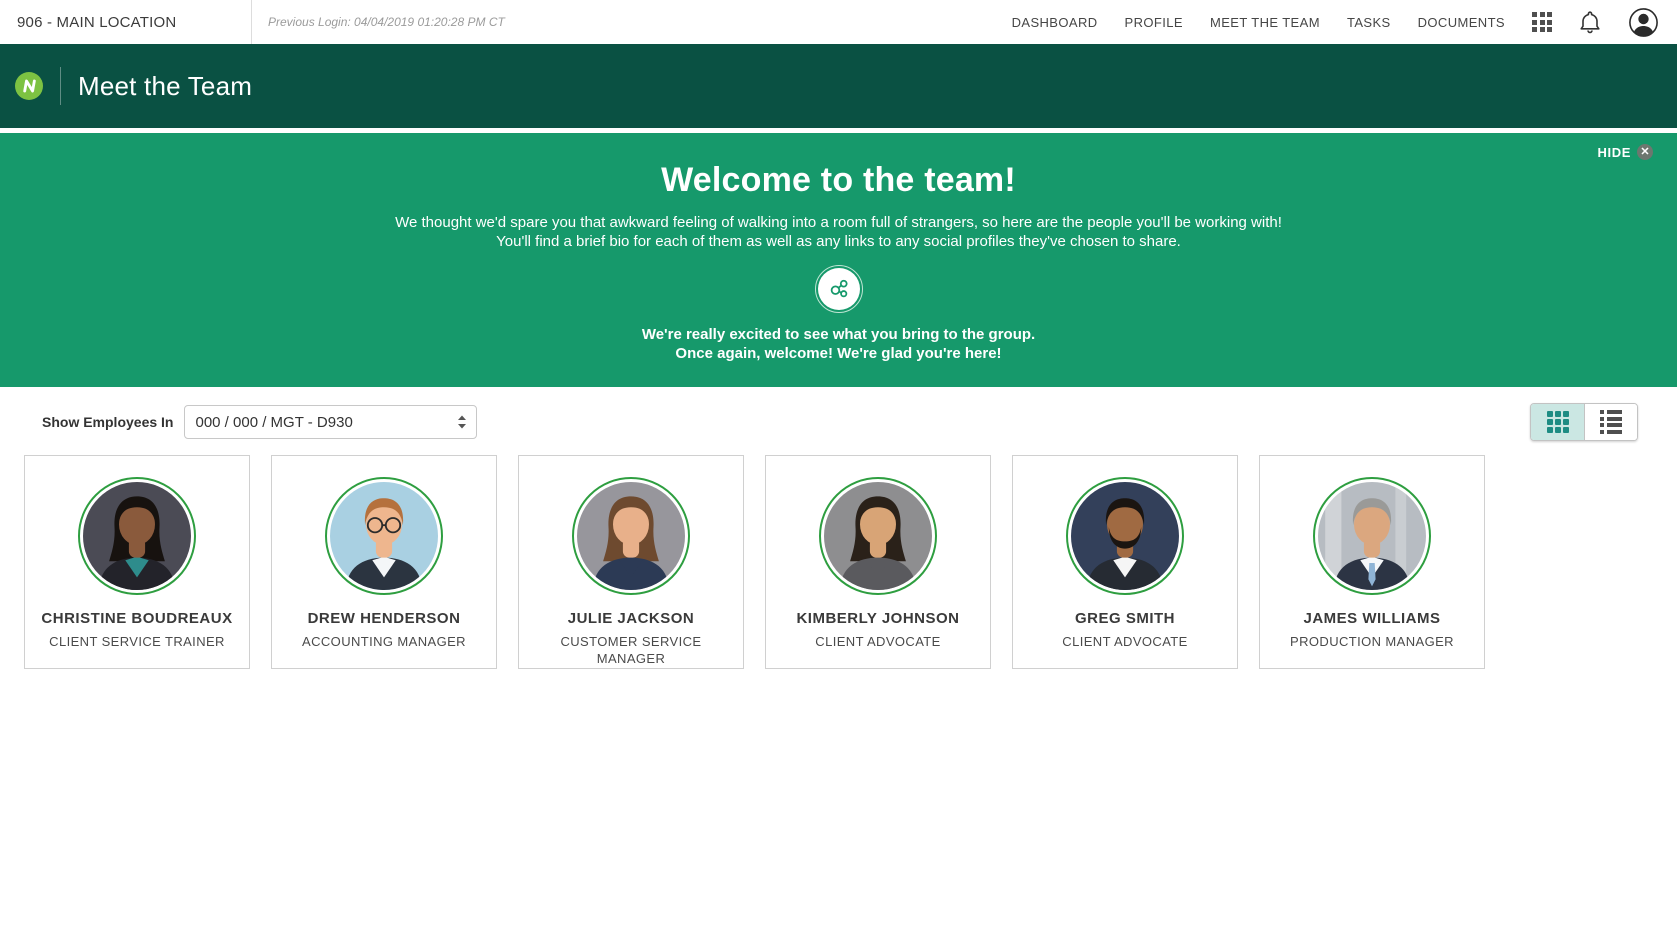 Image resolution: width=1677 pixels, height=940 pixels. What do you see at coordinates (137, 618) in the screenshot?
I see `employee-name: CHRISTINE BOUDREAUX` at bounding box center [137, 618].